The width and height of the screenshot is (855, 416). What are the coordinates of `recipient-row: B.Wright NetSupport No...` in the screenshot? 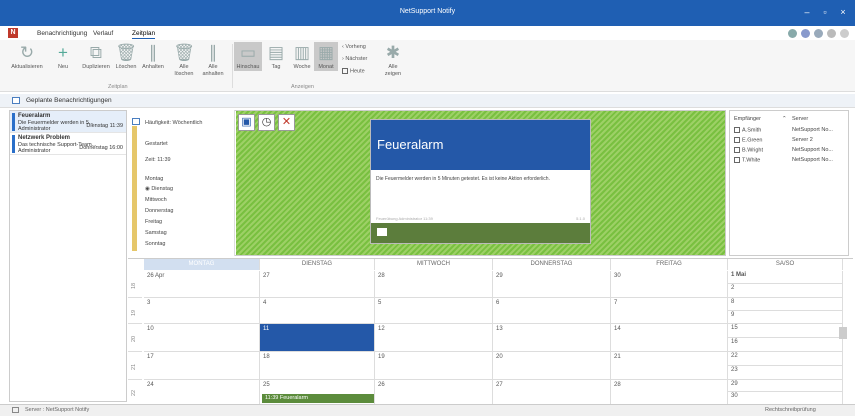 It's located at (790, 150).